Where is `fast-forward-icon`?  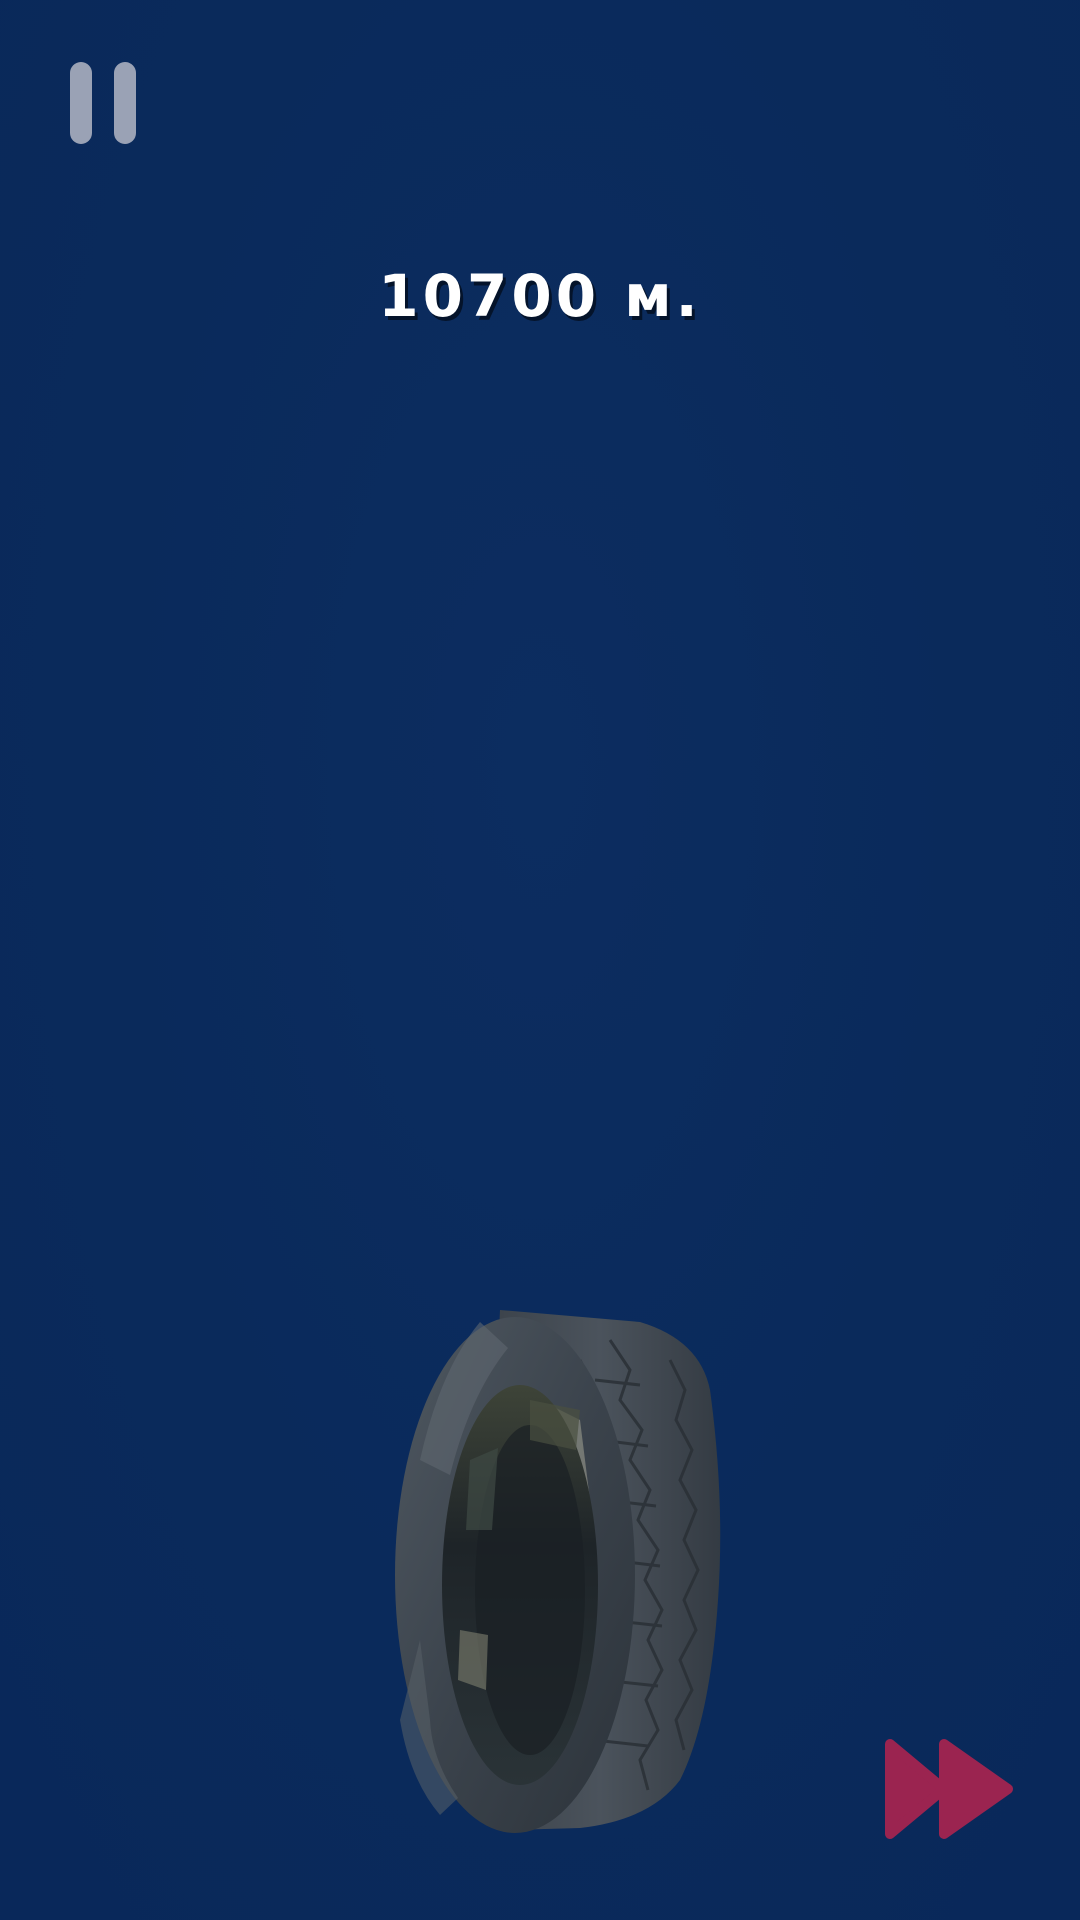 fast-forward-icon is located at coordinates (949, 1789).